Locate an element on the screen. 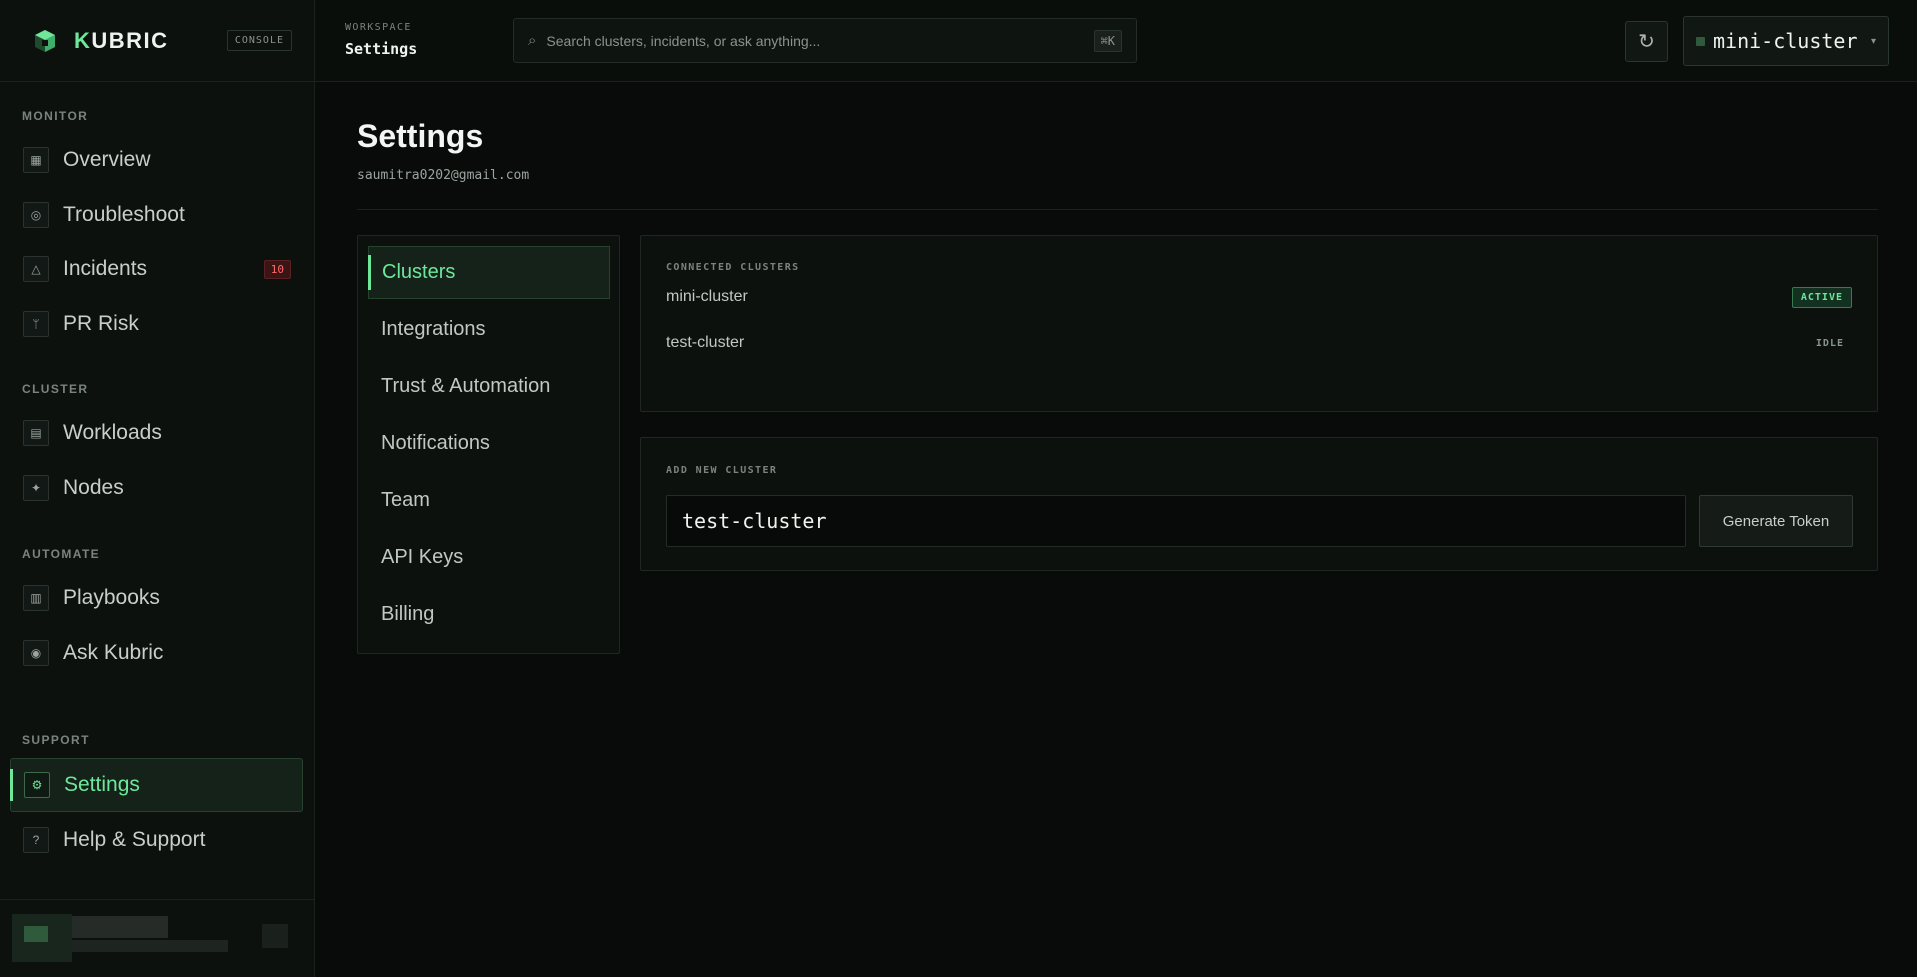  tab-notifications: Notifications is located at coordinates (489, 443).